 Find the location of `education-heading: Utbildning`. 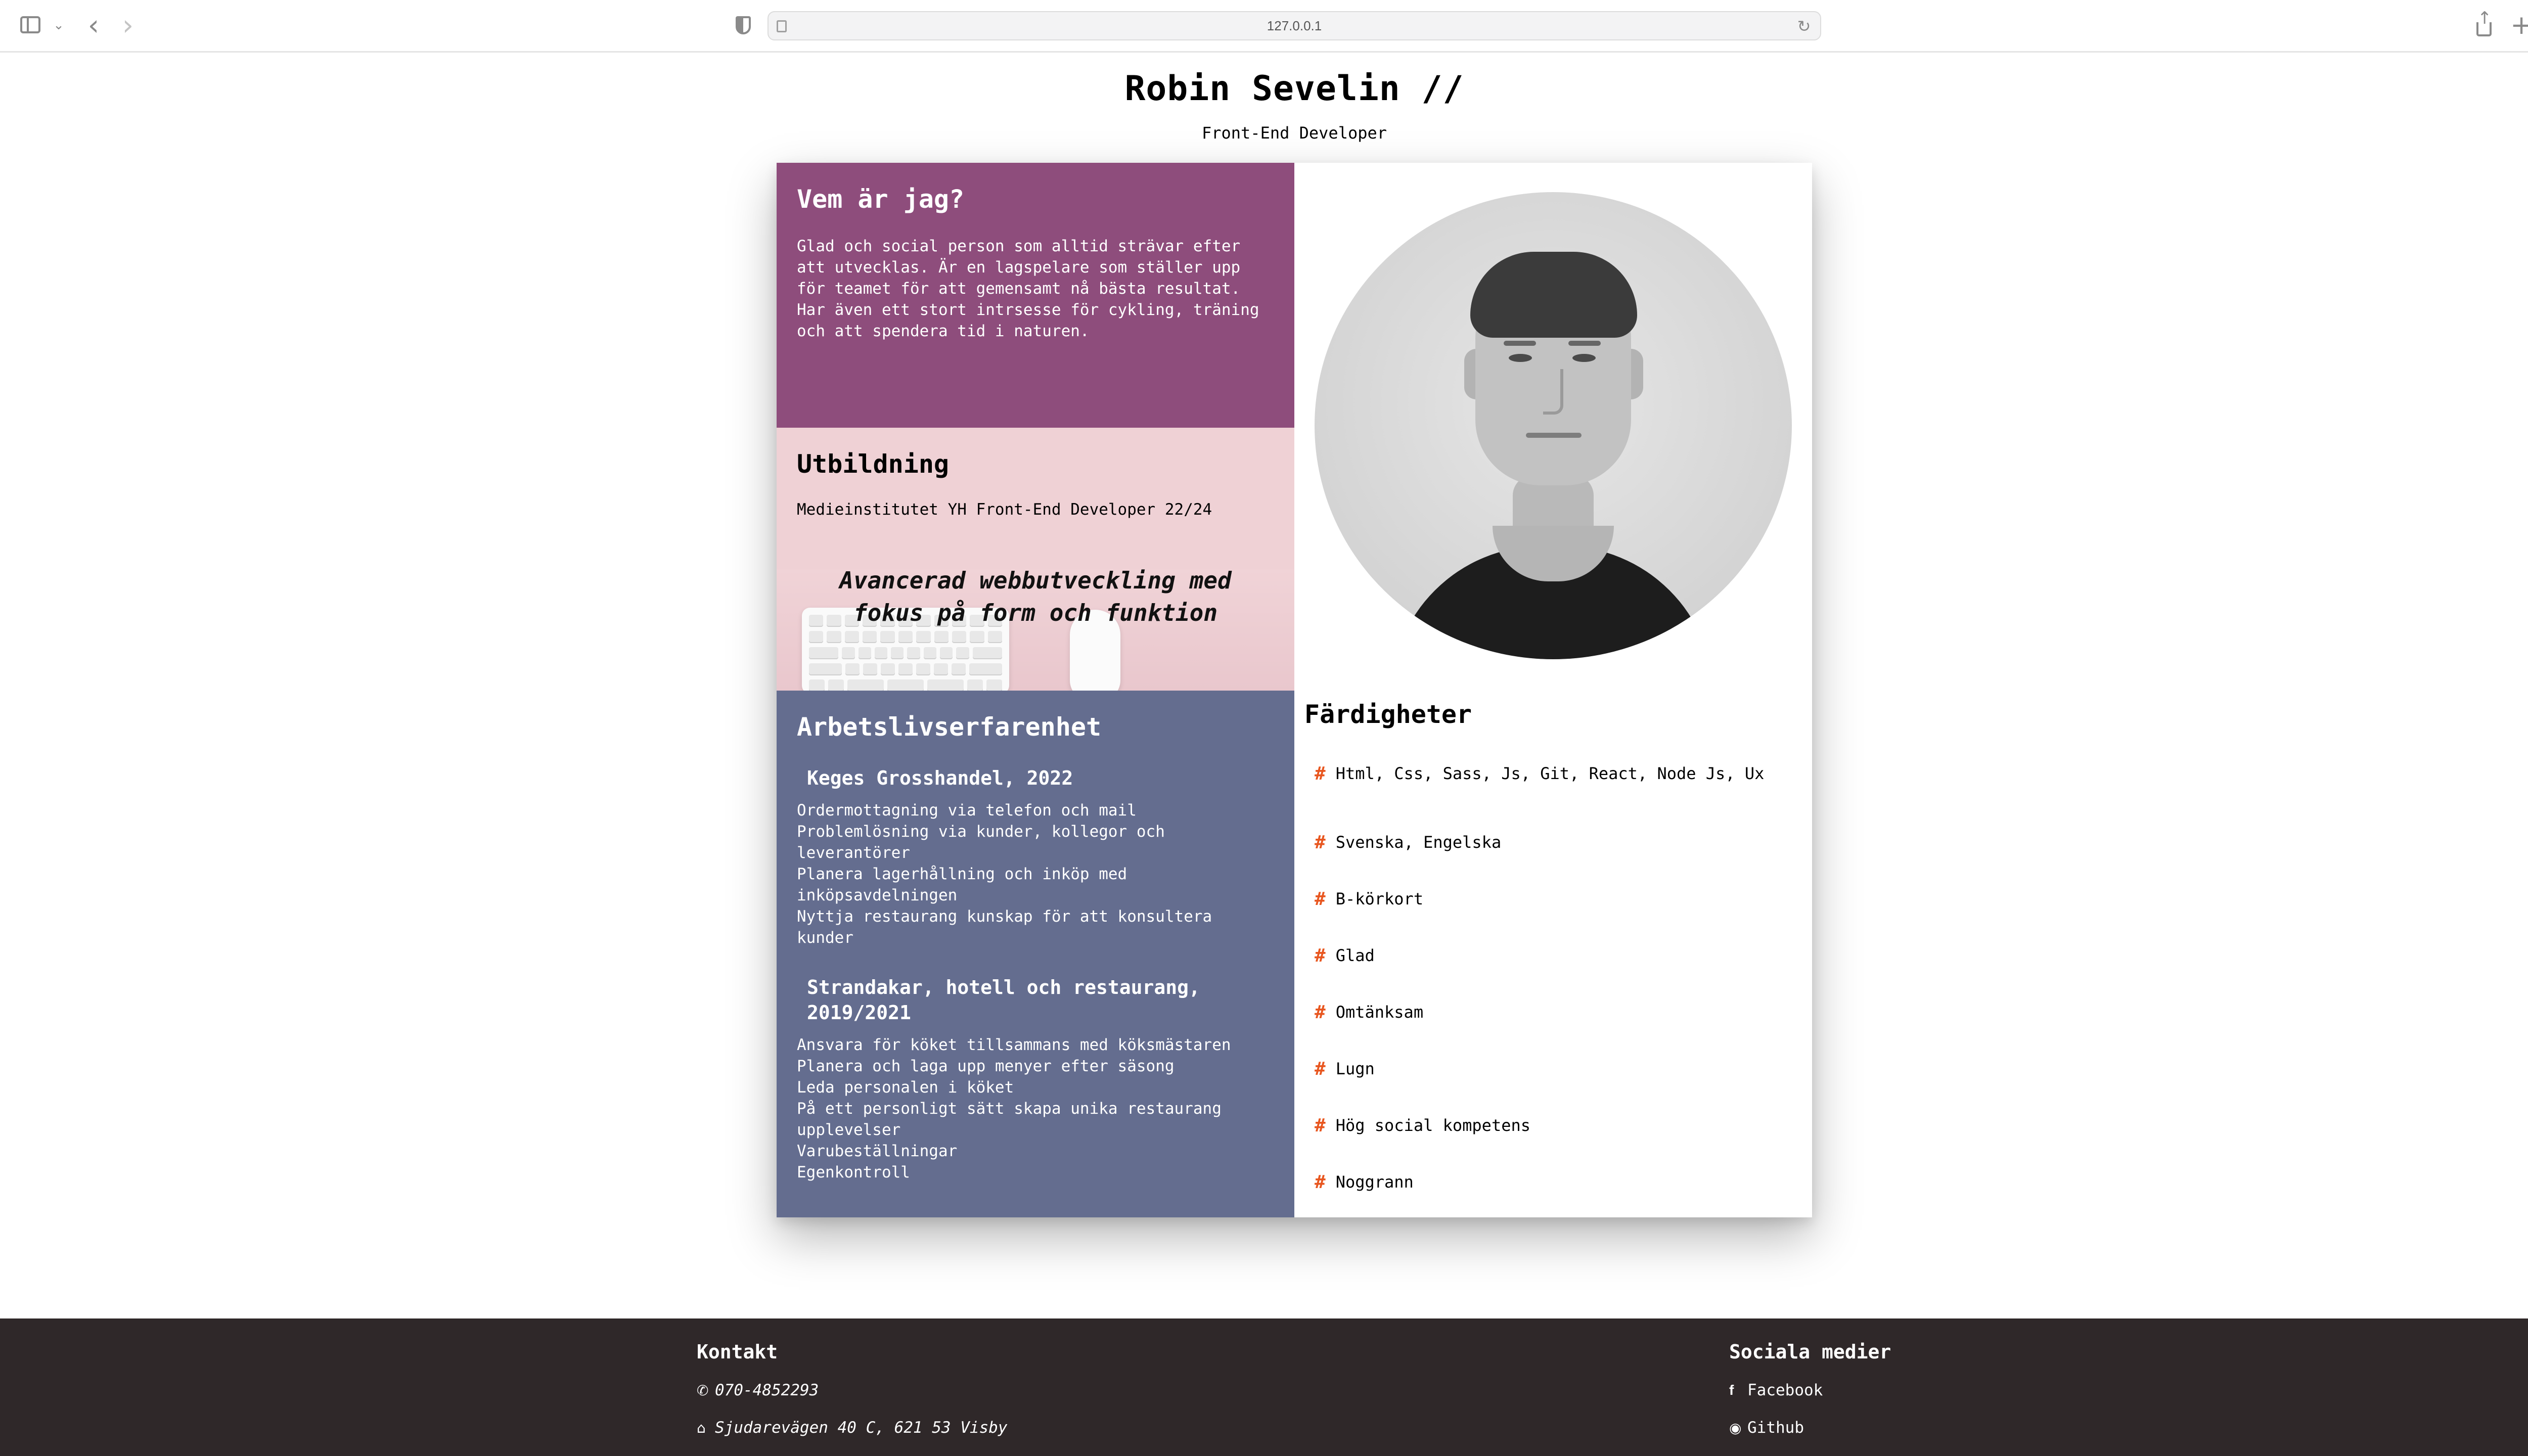

education-heading: Utbildning is located at coordinates (874, 464).